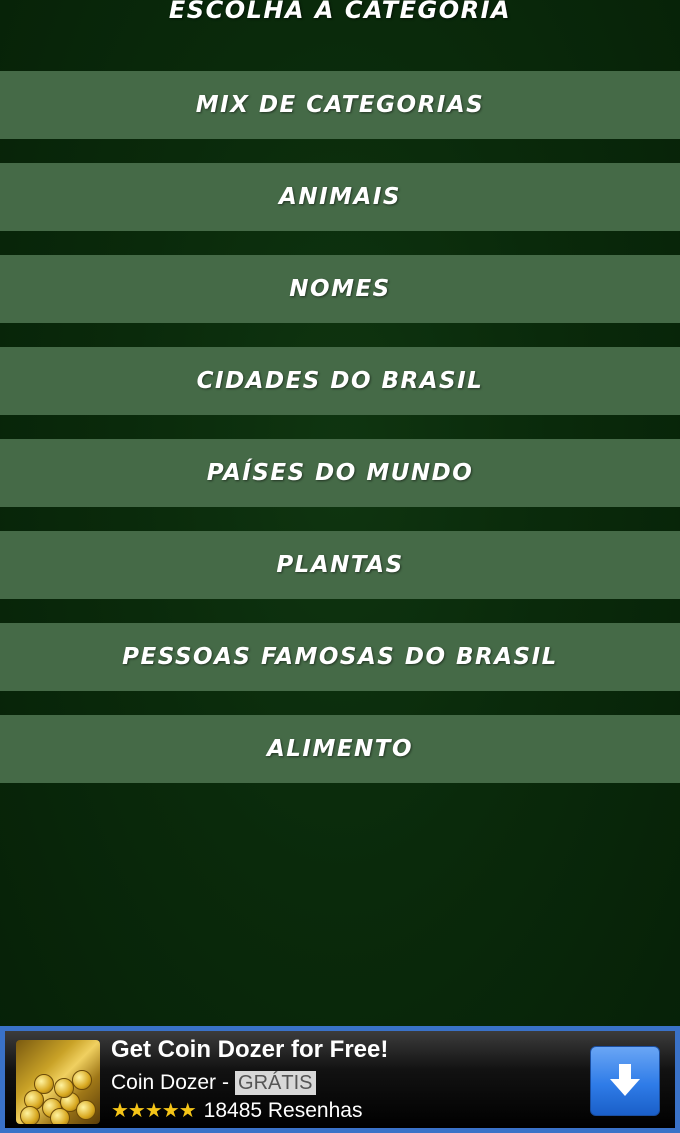 This screenshot has height=1133, width=680. I want to click on ad-app-info: Coin Dozer - GRÁTIS, so click(213, 1083).